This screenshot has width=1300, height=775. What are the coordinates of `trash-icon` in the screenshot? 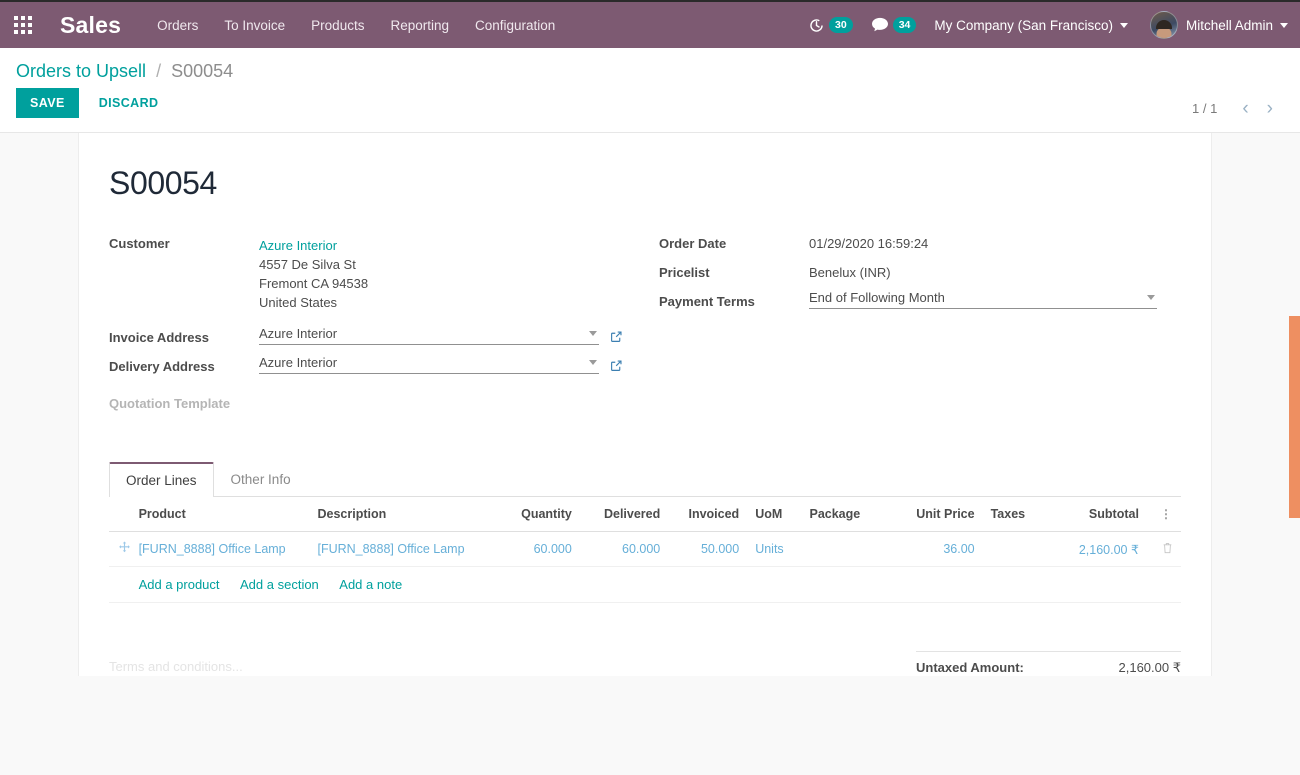 It's located at (1167, 549).